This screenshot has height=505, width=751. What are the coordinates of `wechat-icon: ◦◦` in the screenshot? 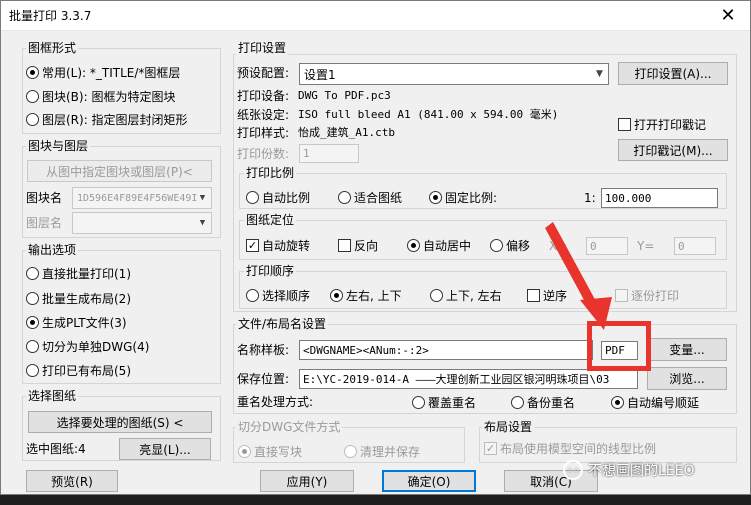 It's located at (573, 470).